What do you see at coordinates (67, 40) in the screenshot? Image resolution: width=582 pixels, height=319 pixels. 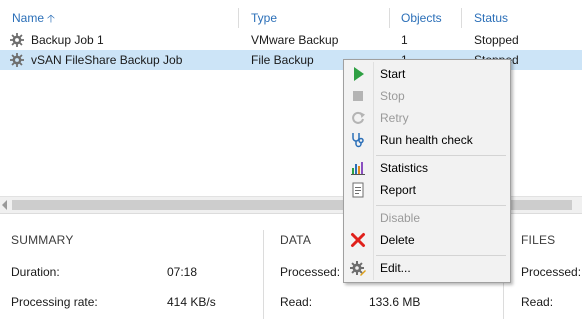 I see `job-name: Backup Job 1` at bounding box center [67, 40].